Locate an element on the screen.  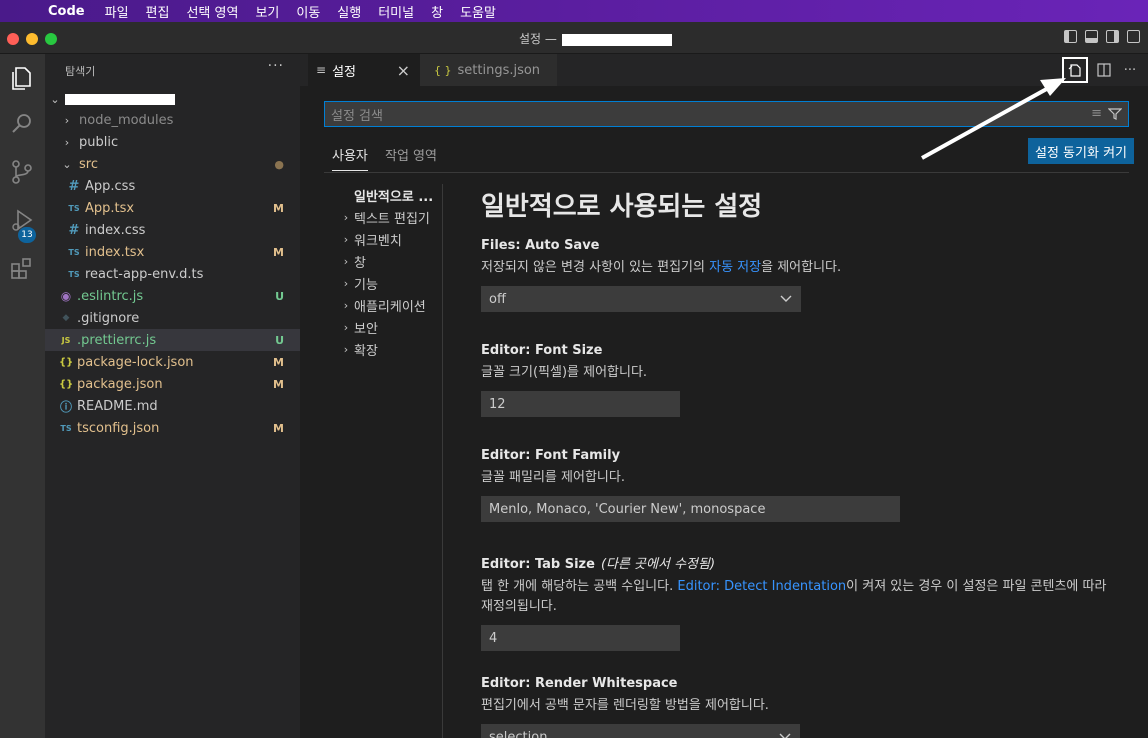
toc-item-extensions: › 확장 is located at coordinates (390, 349).